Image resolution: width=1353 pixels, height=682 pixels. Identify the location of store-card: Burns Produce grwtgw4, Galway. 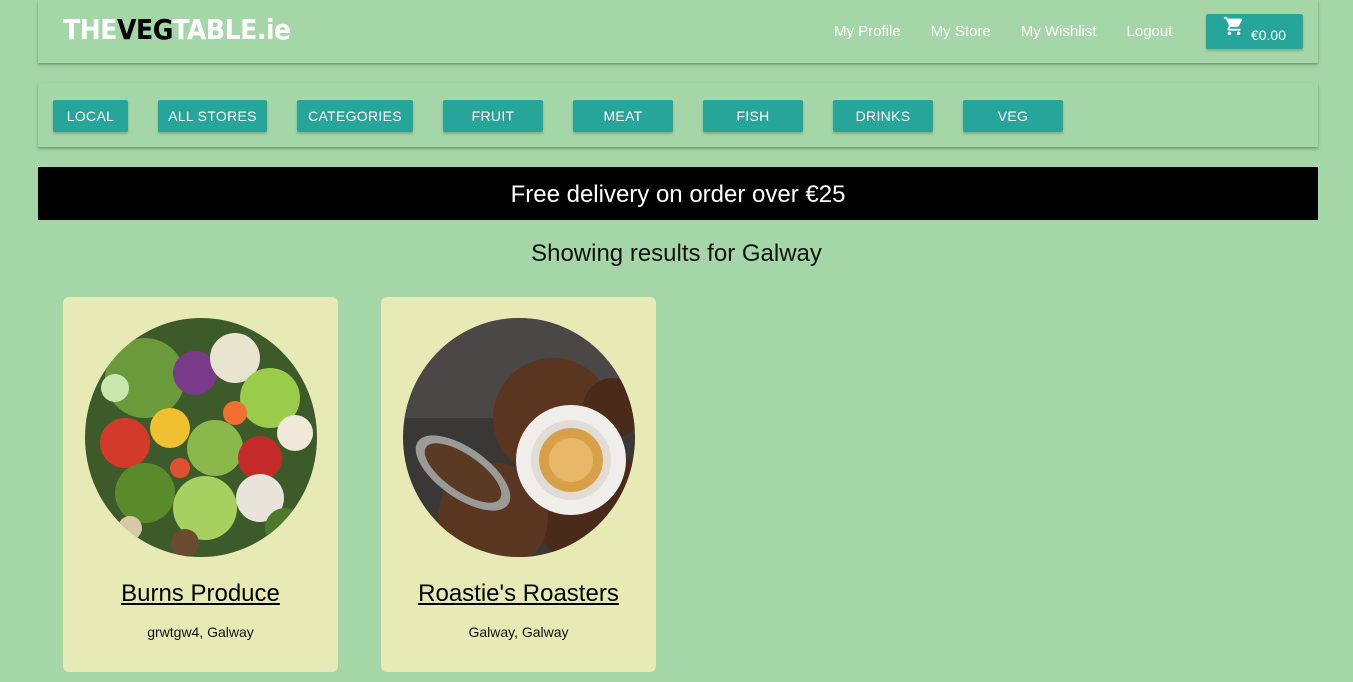
(200, 484).